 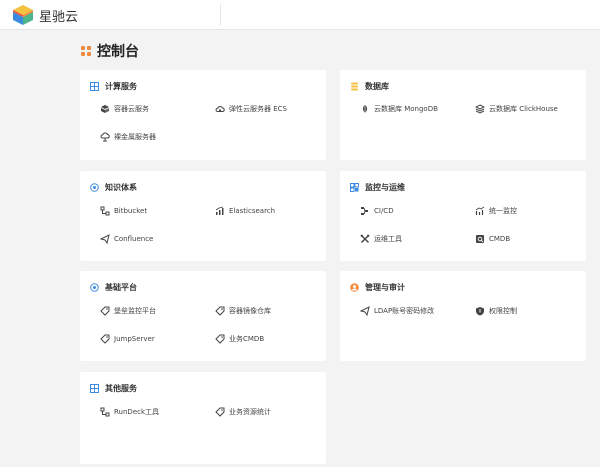 I want to click on card-header: 知识体系, so click(x=113, y=187).